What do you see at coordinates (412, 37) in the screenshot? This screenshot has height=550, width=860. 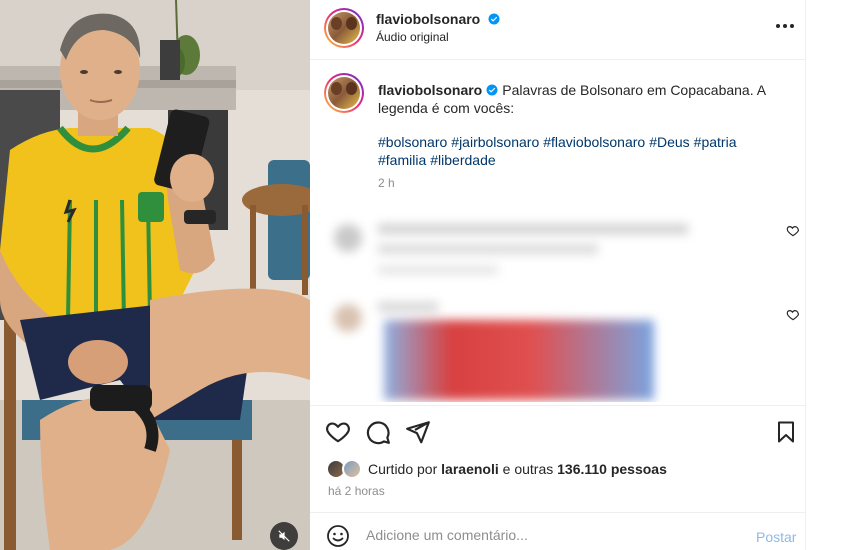 I see `audio-label: Áudio original` at bounding box center [412, 37].